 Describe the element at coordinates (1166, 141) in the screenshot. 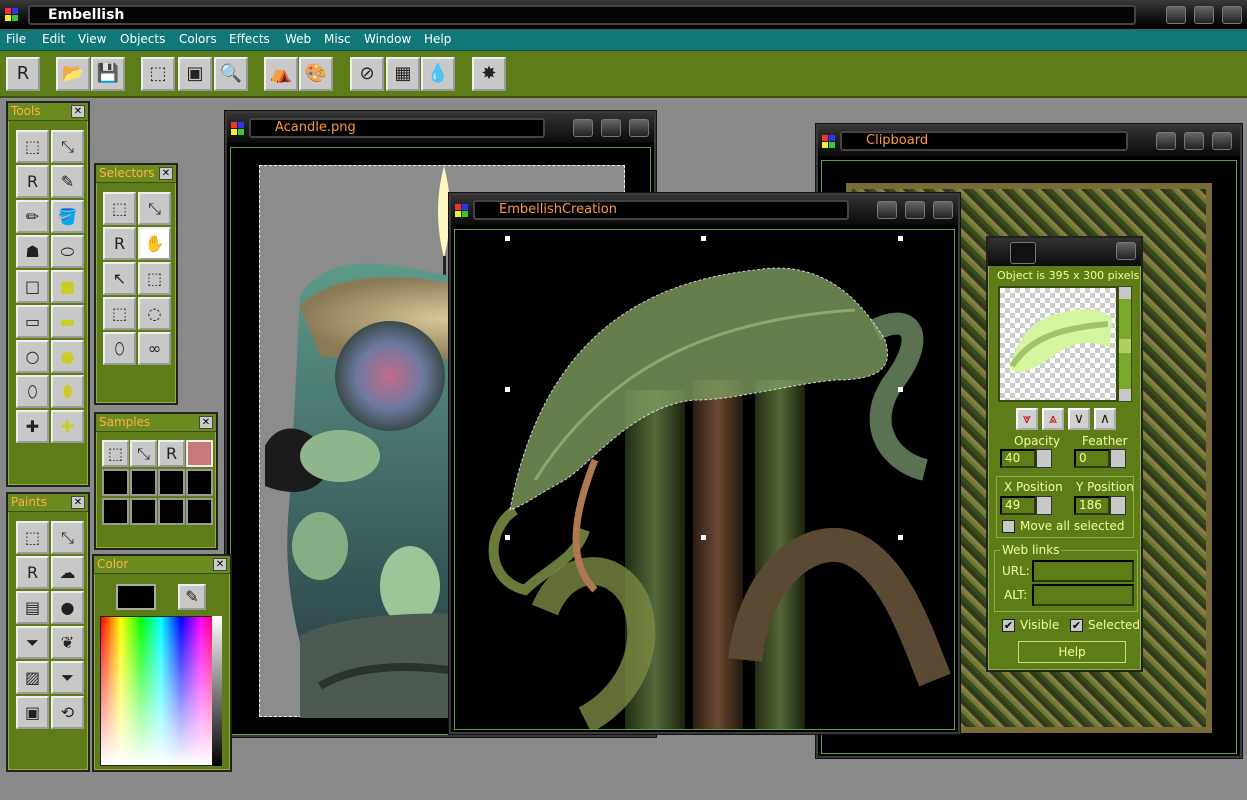

I see `clipboard-min-button` at that location.